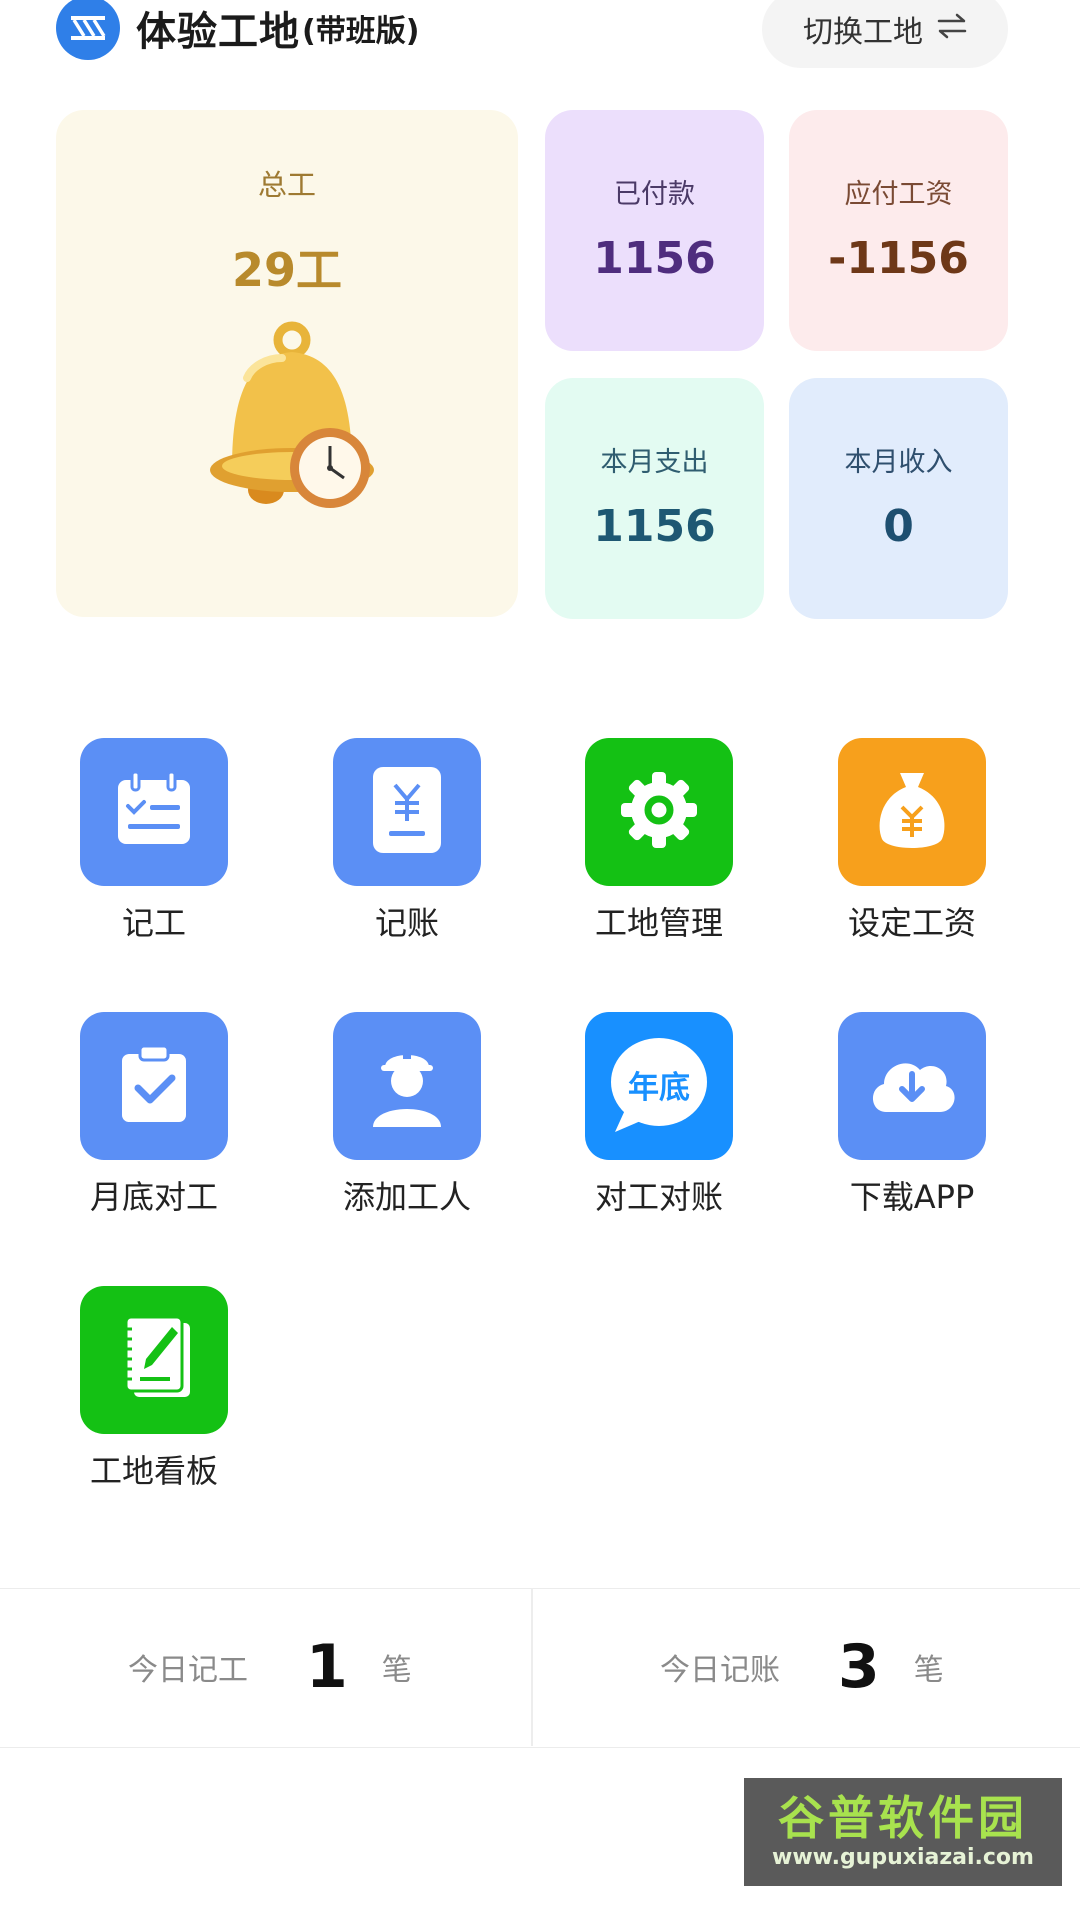  What do you see at coordinates (327, 1667) in the screenshot?
I see `today-work-count: 1` at bounding box center [327, 1667].